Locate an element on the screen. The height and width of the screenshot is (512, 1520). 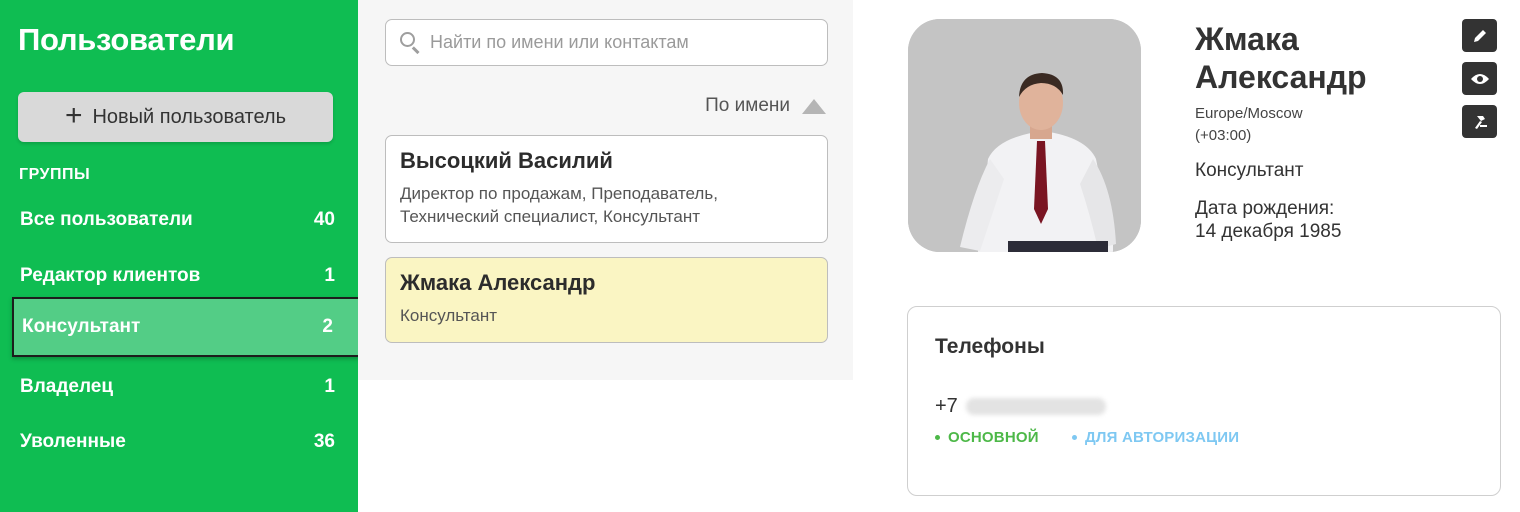
ban-button is located at coordinates (1479, 121).